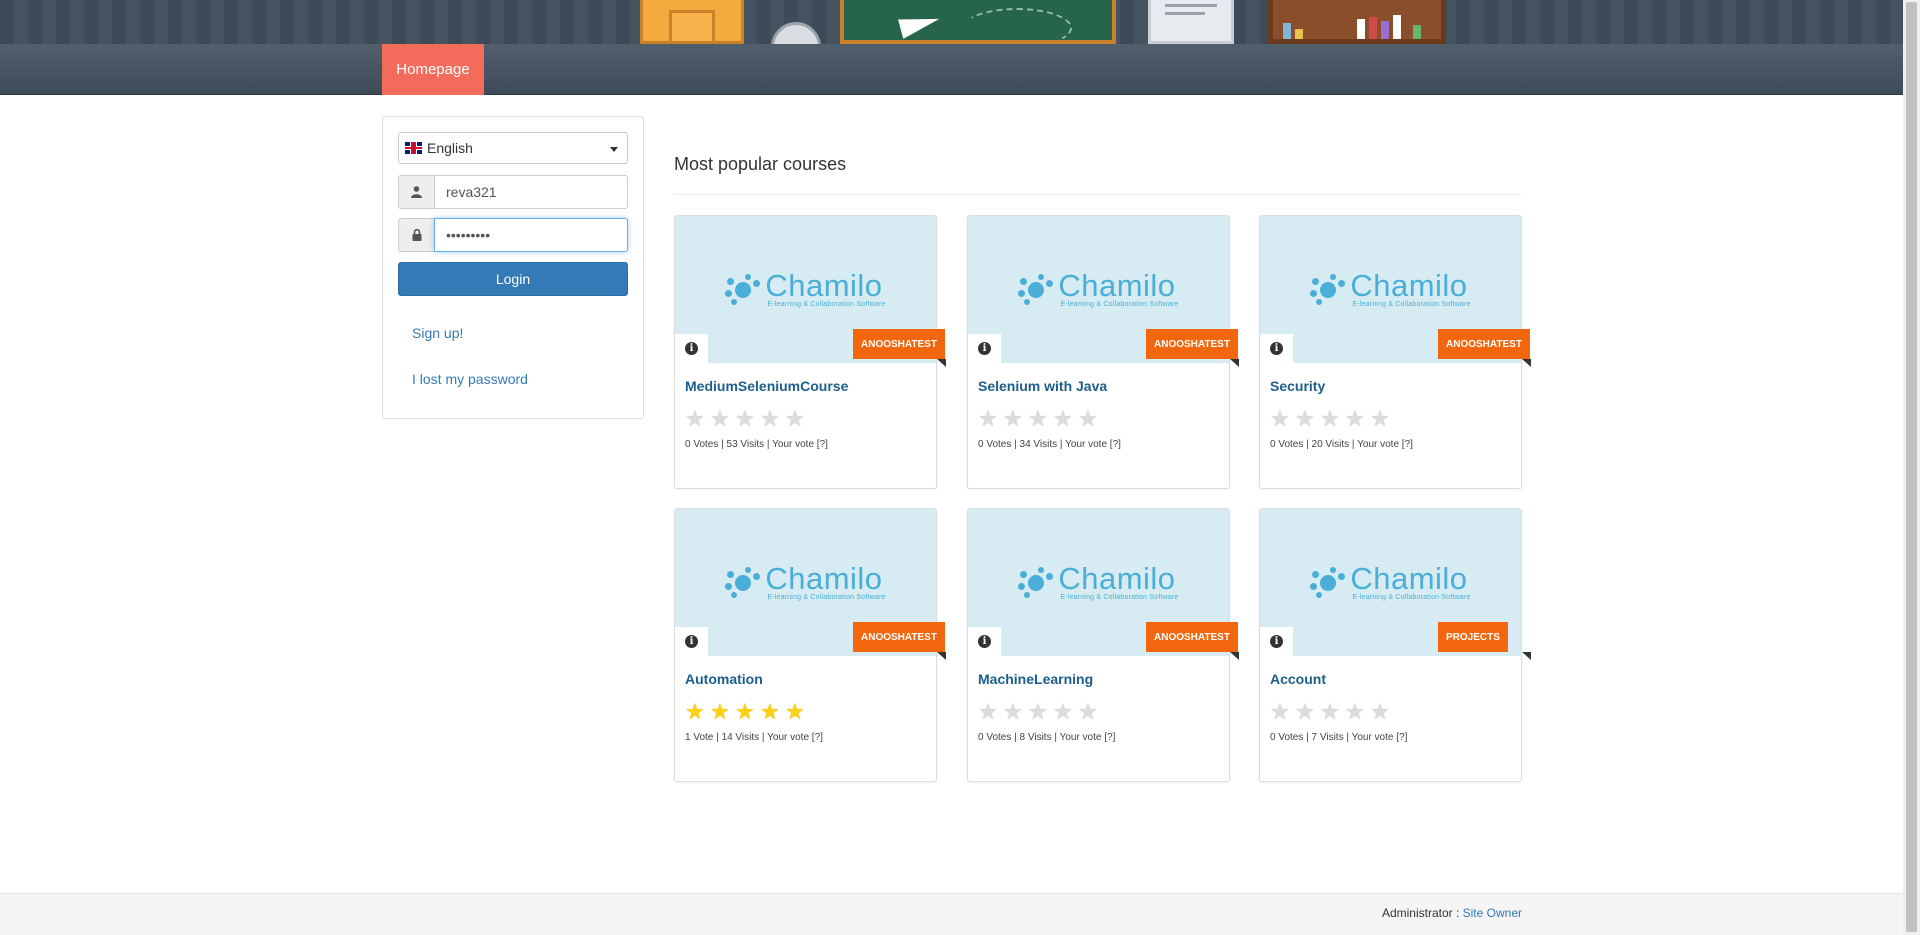 The image size is (1920, 935). I want to click on visit-count: 20 Visits, so click(1330, 444).